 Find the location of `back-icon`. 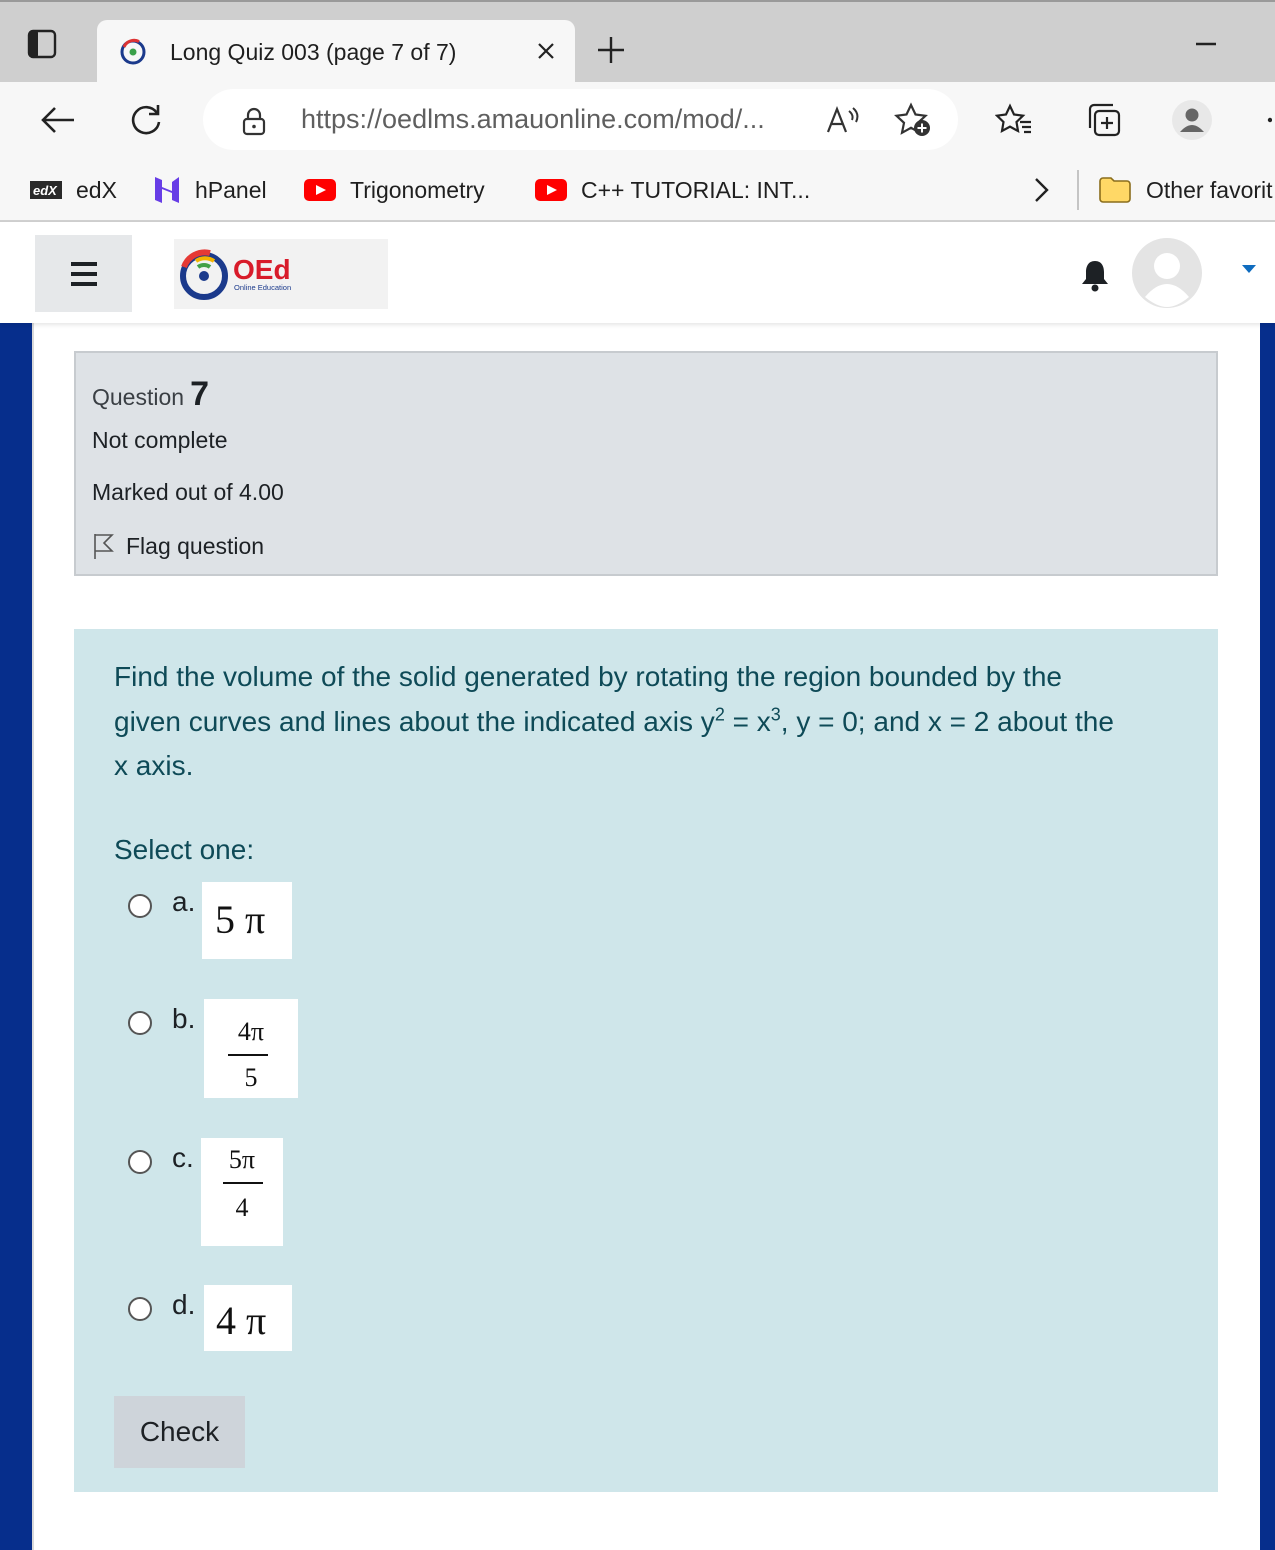

back-icon is located at coordinates (58, 120).